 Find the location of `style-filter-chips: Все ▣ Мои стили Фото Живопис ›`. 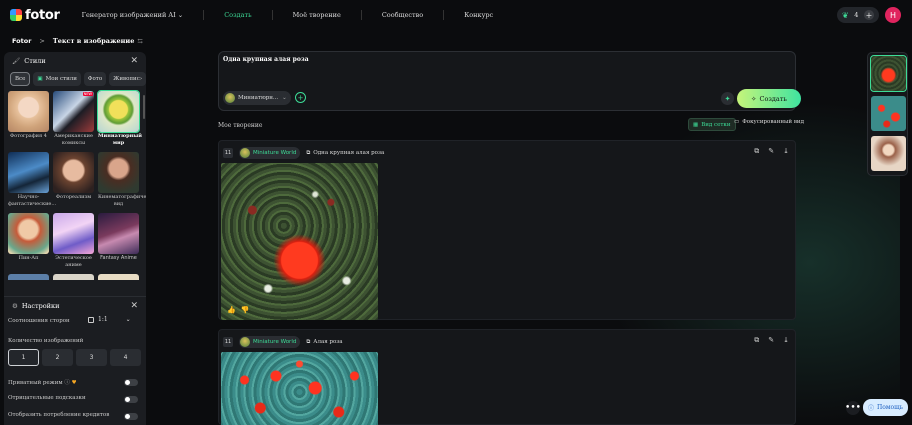

style-filter-chips: Все ▣ Мои стили Фото Живопис › is located at coordinates (75, 79).